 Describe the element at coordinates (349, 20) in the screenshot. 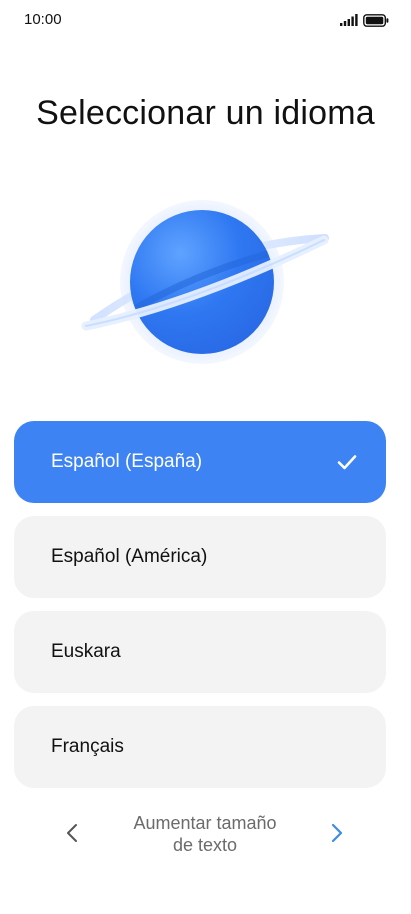

I see `signal-icon` at that location.